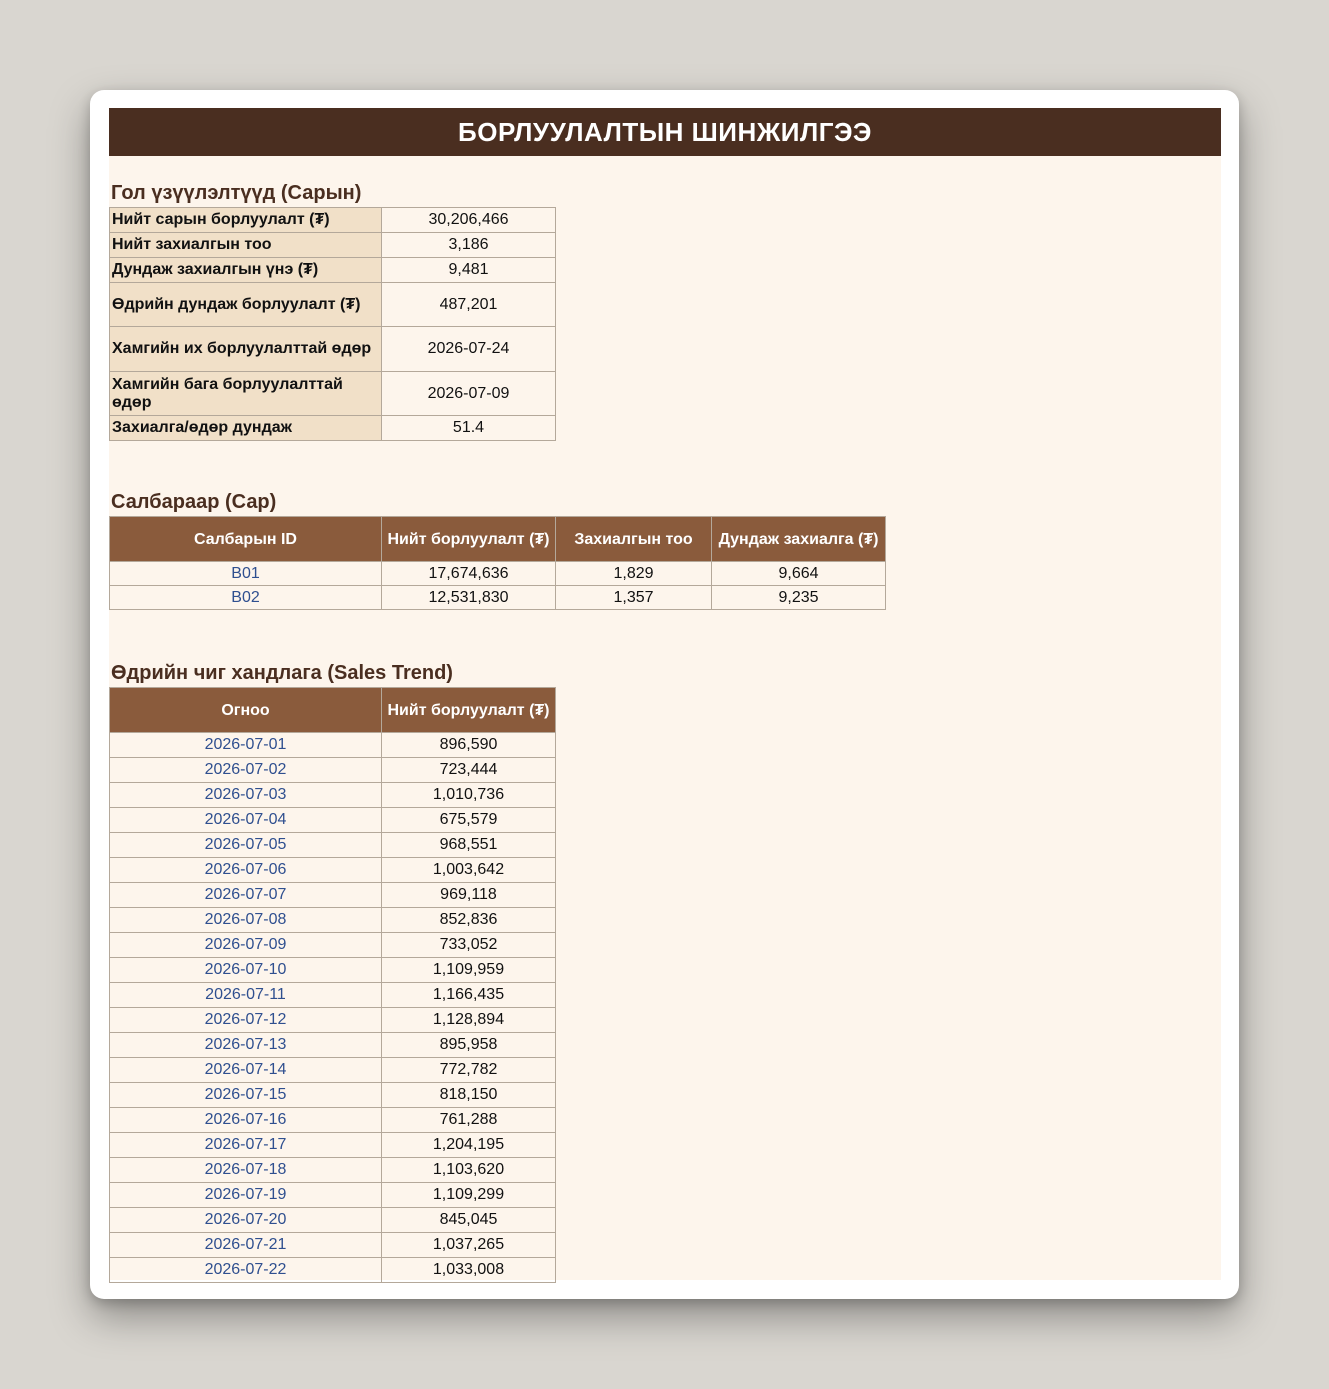 Image resolution: width=1329 pixels, height=1389 pixels. I want to click on kpi-label: Дундаж захиалгын үнэ (₮), so click(245, 270).